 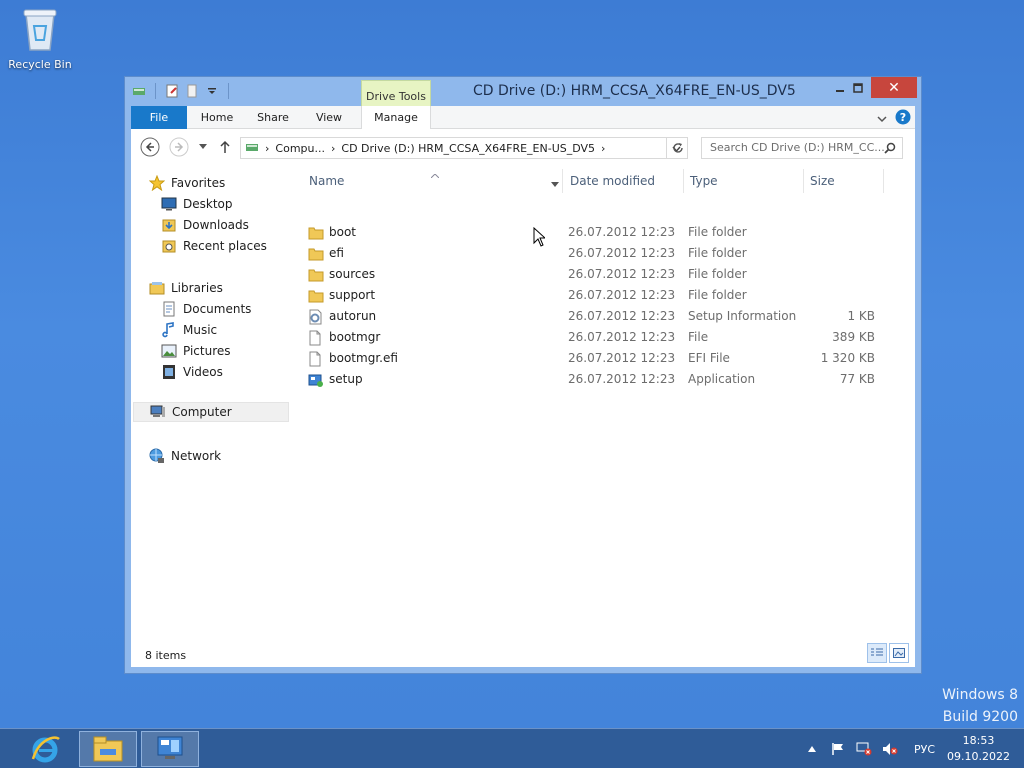 What do you see at coordinates (890, 149) in the screenshot?
I see `search-icon` at bounding box center [890, 149].